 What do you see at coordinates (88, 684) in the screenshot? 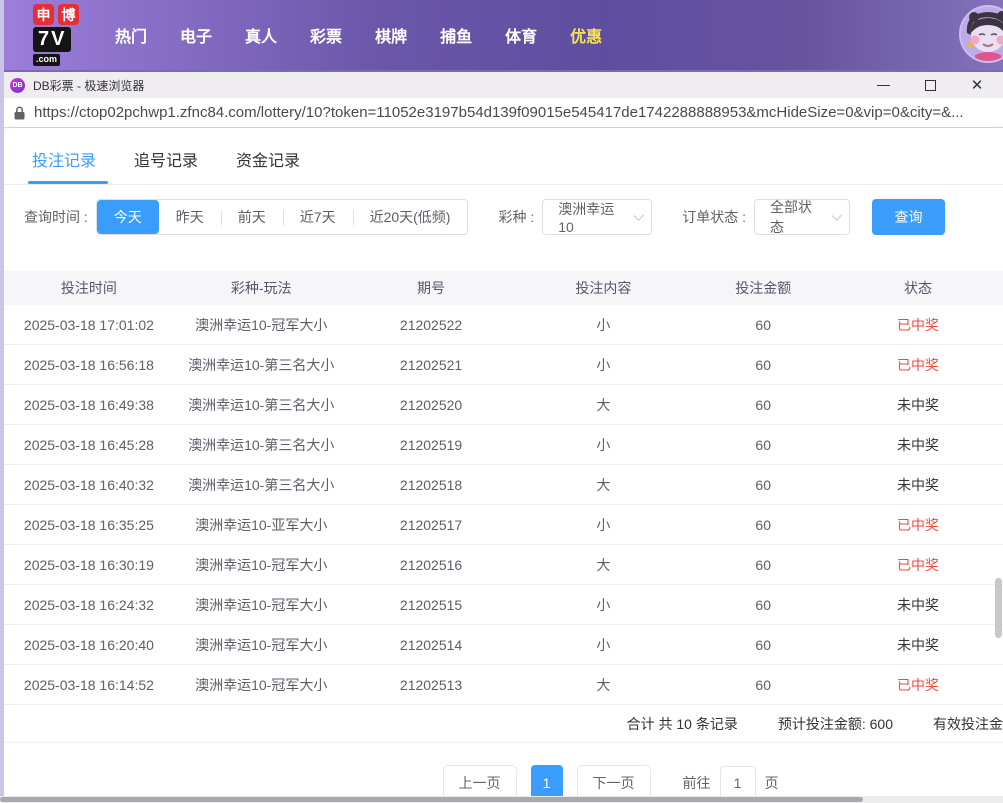
I see `bet-time-cell: 2025-03-18 16:14:52` at bounding box center [88, 684].